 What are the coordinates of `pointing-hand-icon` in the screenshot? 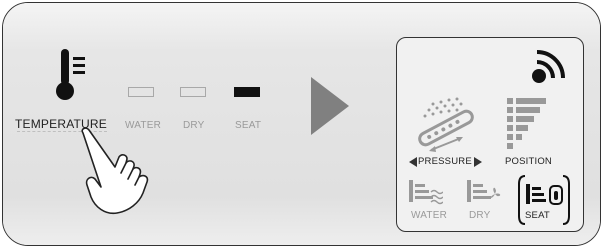 It's located at (115, 171).